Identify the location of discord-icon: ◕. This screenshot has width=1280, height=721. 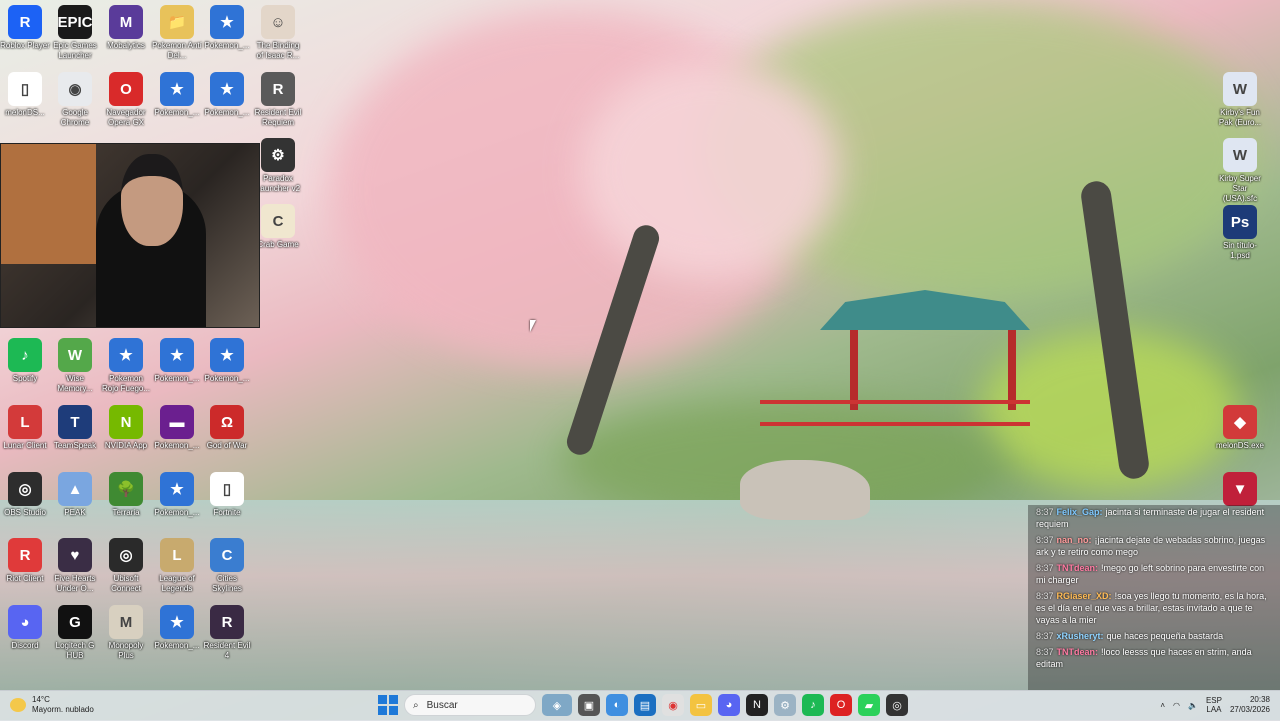
(729, 705).